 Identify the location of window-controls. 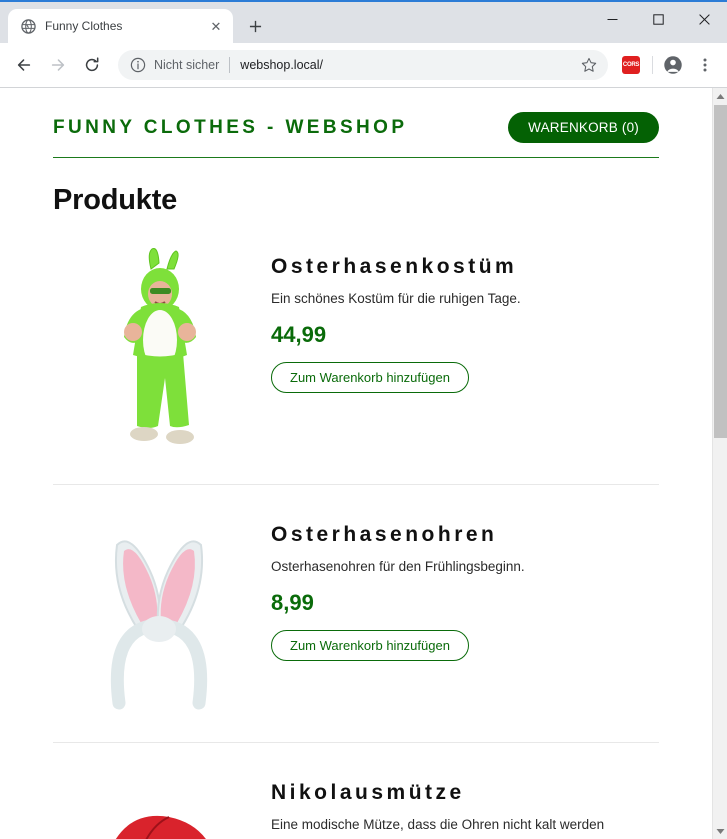
(658, 19).